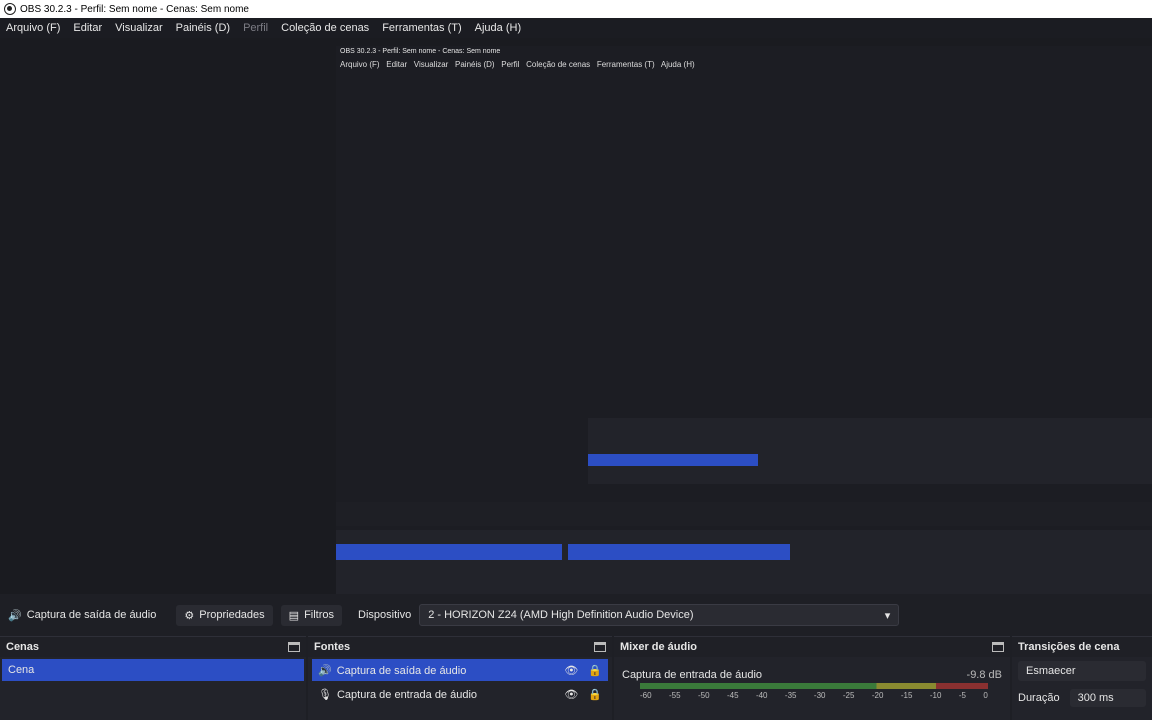  Describe the element at coordinates (325, 694) in the screenshot. I see `microphone-icon: 🎙` at that location.